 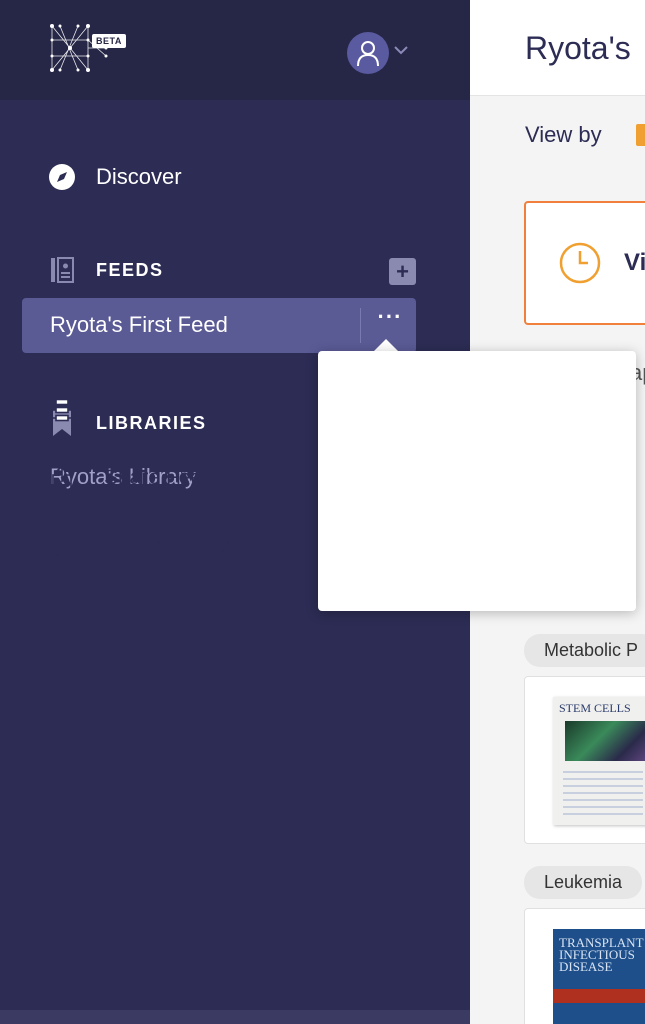 I want to click on feed-icon, so click(x=62, y=270).